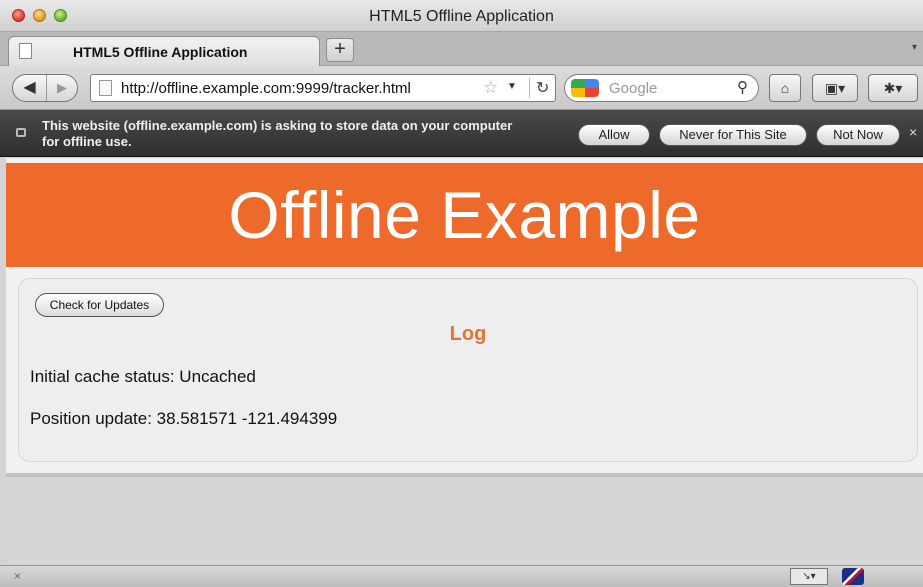 This screenshot has height=587, width=923. Describe the element at coordinates (461, 576) in the screenshot. I see `status-bar: × ↘▾` at that location.